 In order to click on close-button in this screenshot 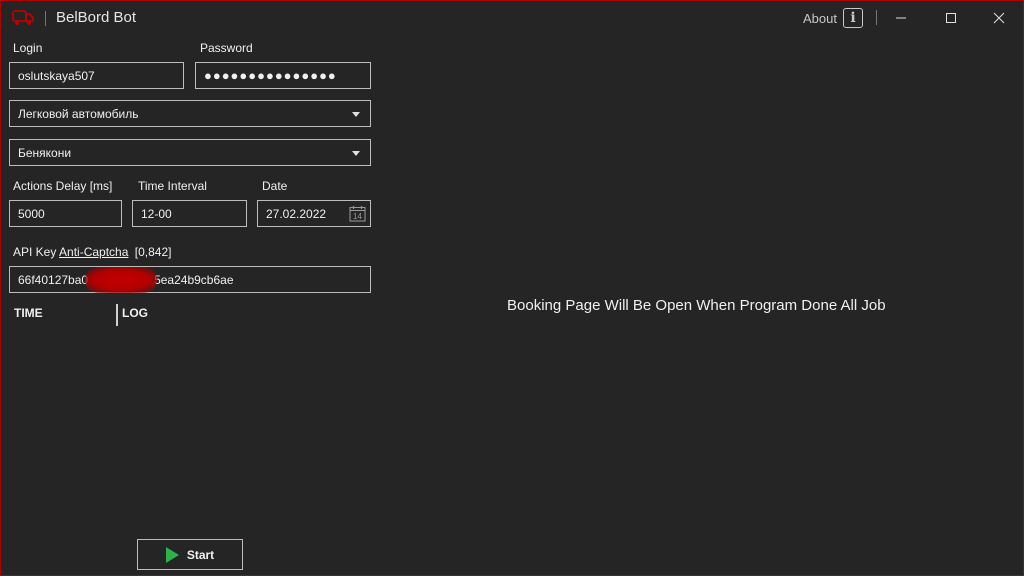, I will do `click(999, 18)`.